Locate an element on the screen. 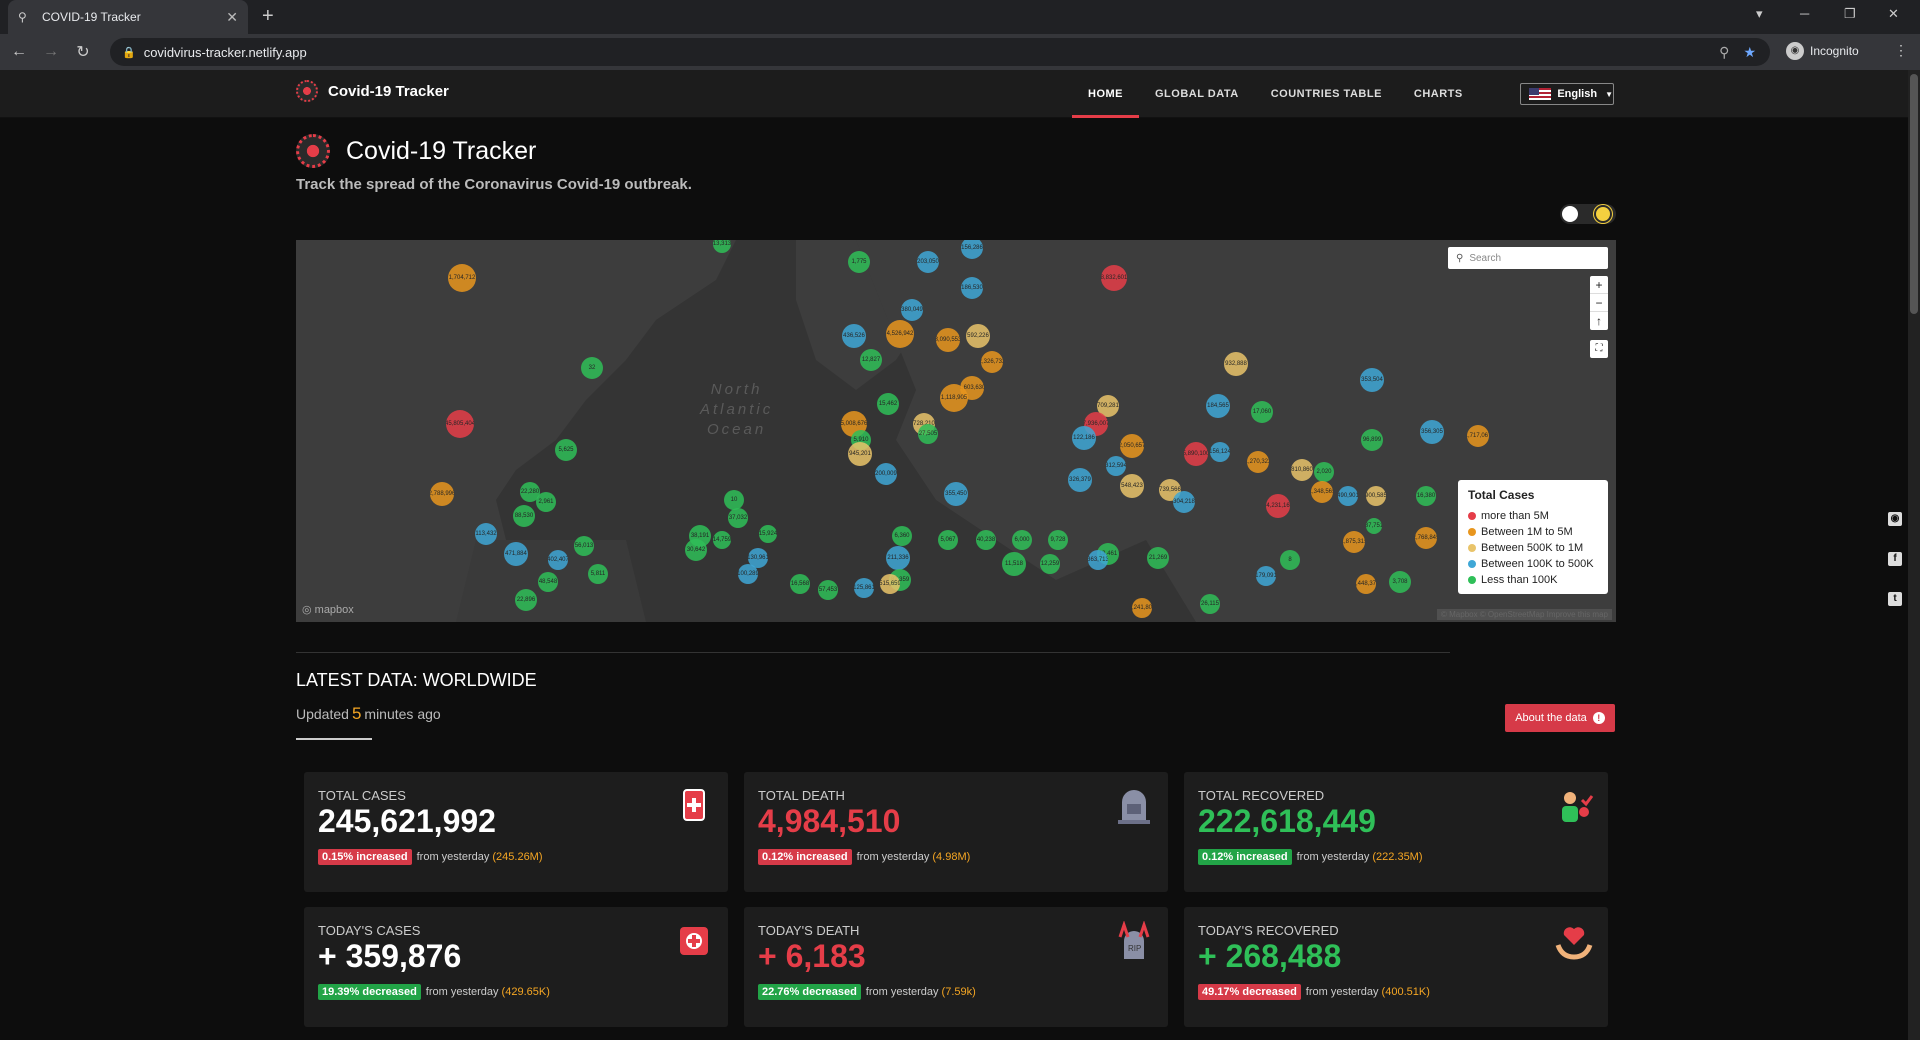  compass-button: ↑ is located at coordinates (1599, 321).